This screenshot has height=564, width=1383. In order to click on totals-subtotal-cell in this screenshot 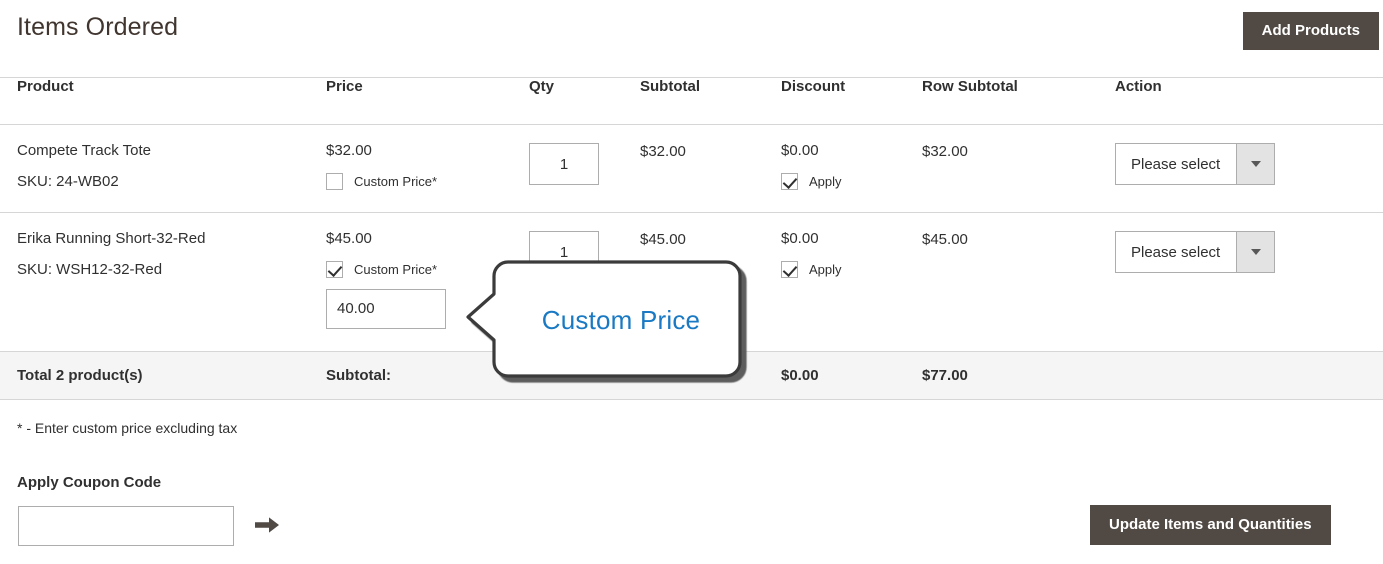, I will do `click(710, 375)`.